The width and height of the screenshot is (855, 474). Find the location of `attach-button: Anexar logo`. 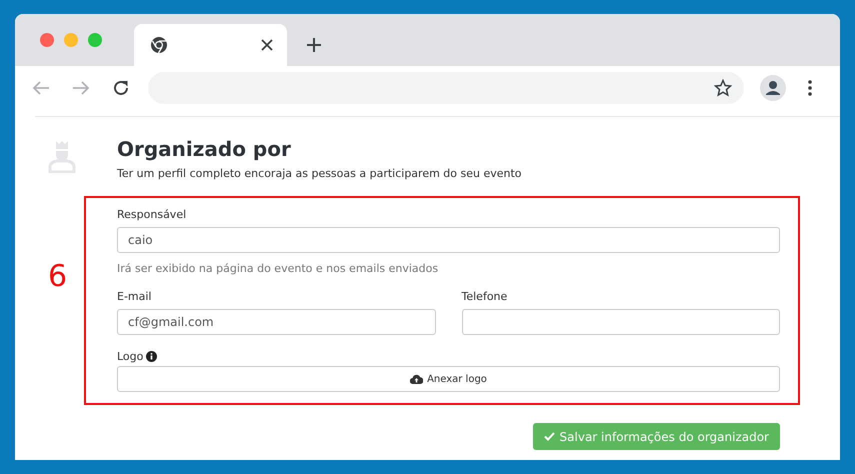

attach-button: Anexar logo is located at coordinates (448, 379).